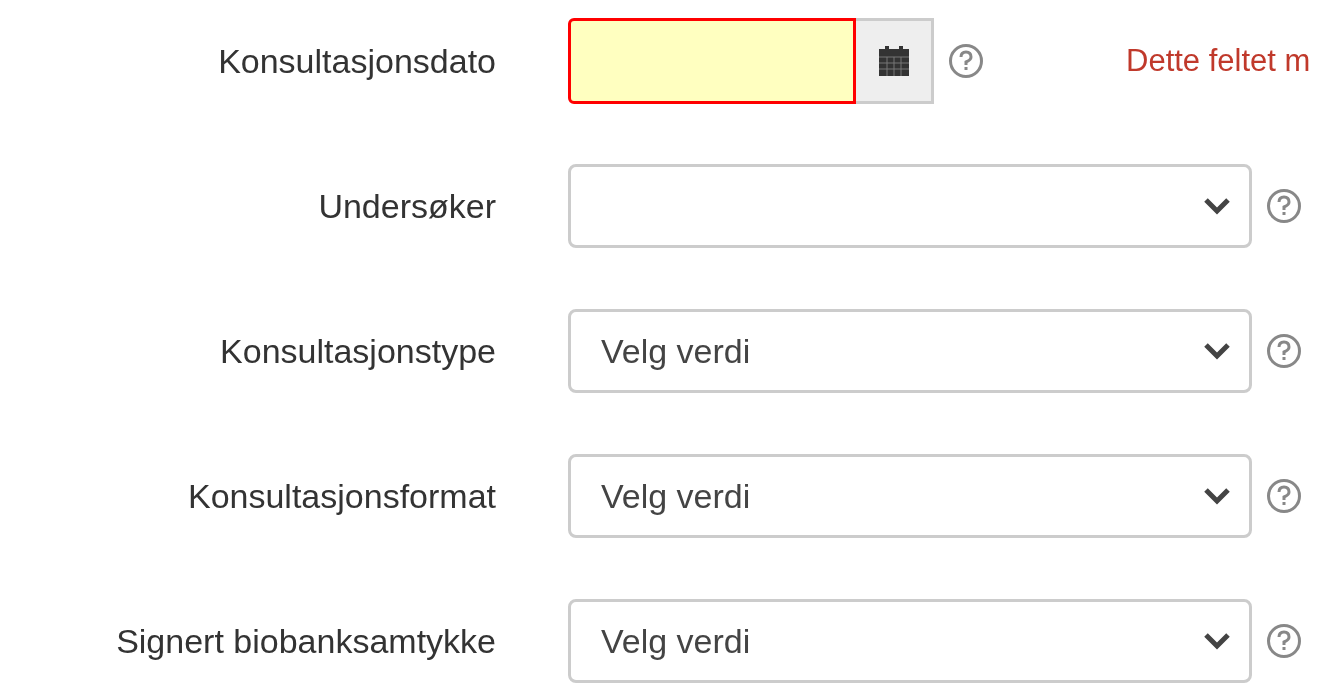 The width and height of the screenshot is (1332, 692). What do you see at coordinates (910, 206) in the screenshot?
I see `select-field` at bounding box center [910, 206].